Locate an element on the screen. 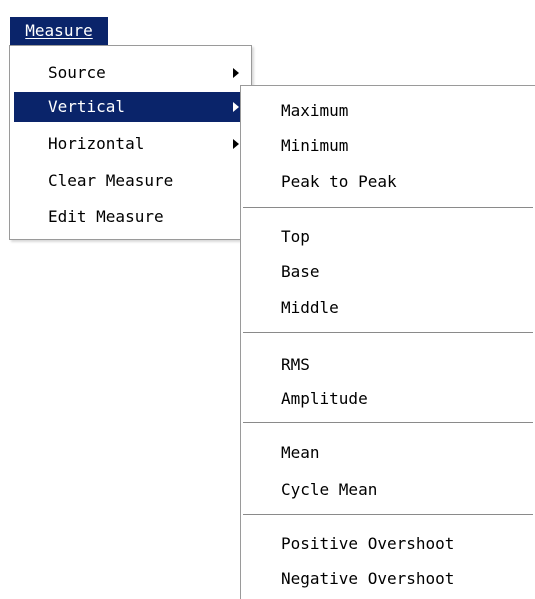 Image resolution: width=535 pixels, height=599 pixels. menu-item-source-label: Source is located at coordinates (77, 72).